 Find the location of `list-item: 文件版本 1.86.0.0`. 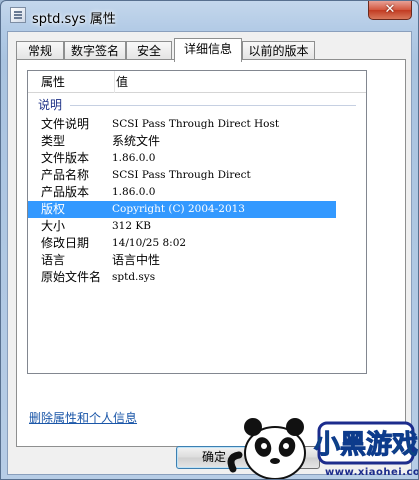

list-item: 文件版本 1.86.0.0 is located at coordinates (197, 158).